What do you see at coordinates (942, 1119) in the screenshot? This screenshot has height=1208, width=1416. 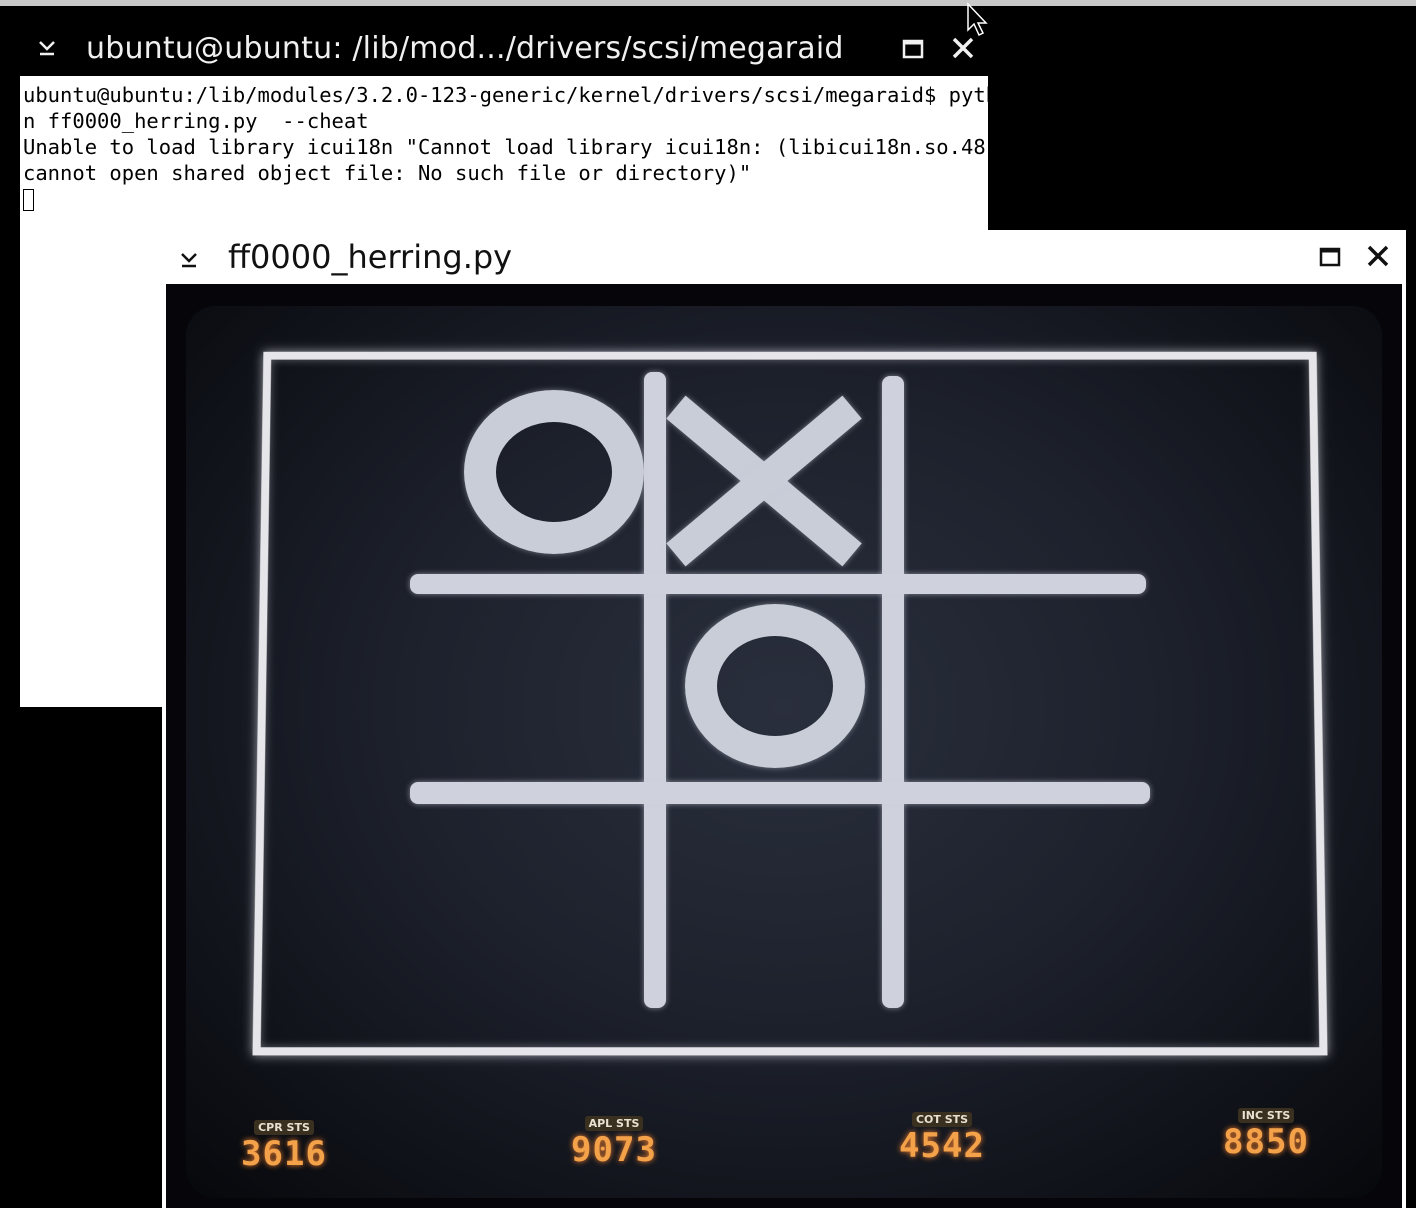 I see `score-label: COT STS` at bounding box center [942, 1119].